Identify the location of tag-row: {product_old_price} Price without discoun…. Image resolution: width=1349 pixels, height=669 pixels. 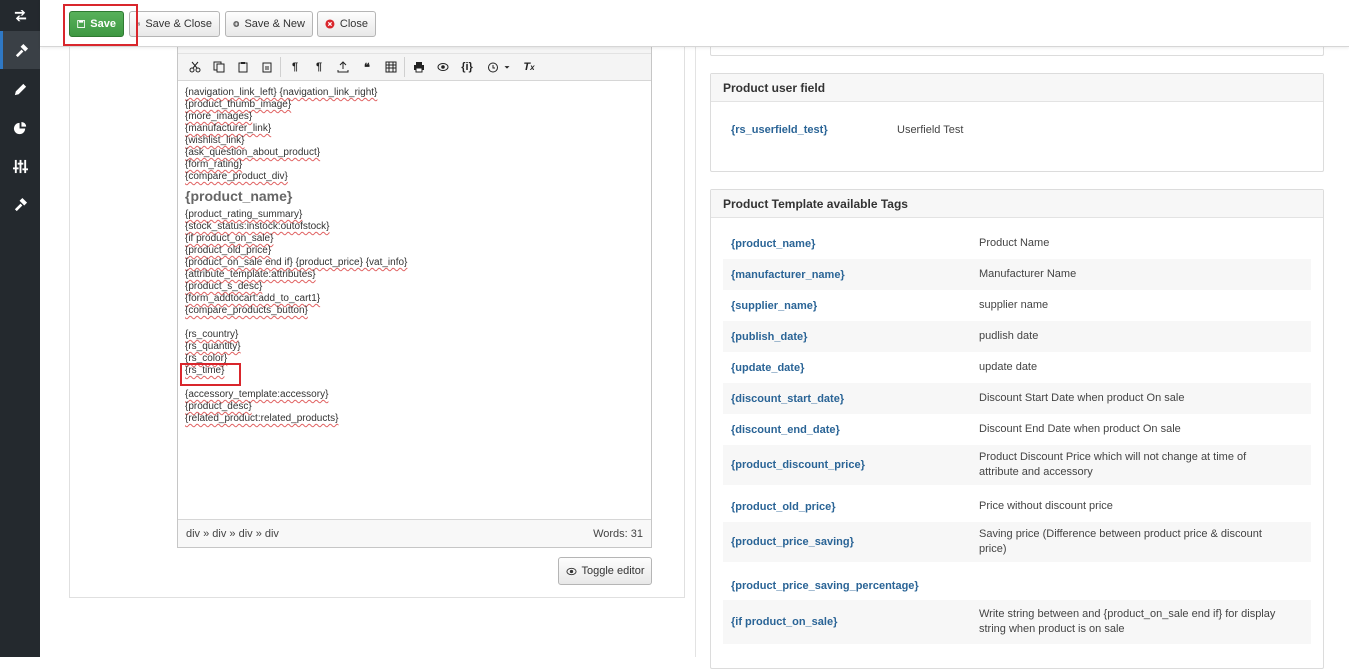
(1017, 506).